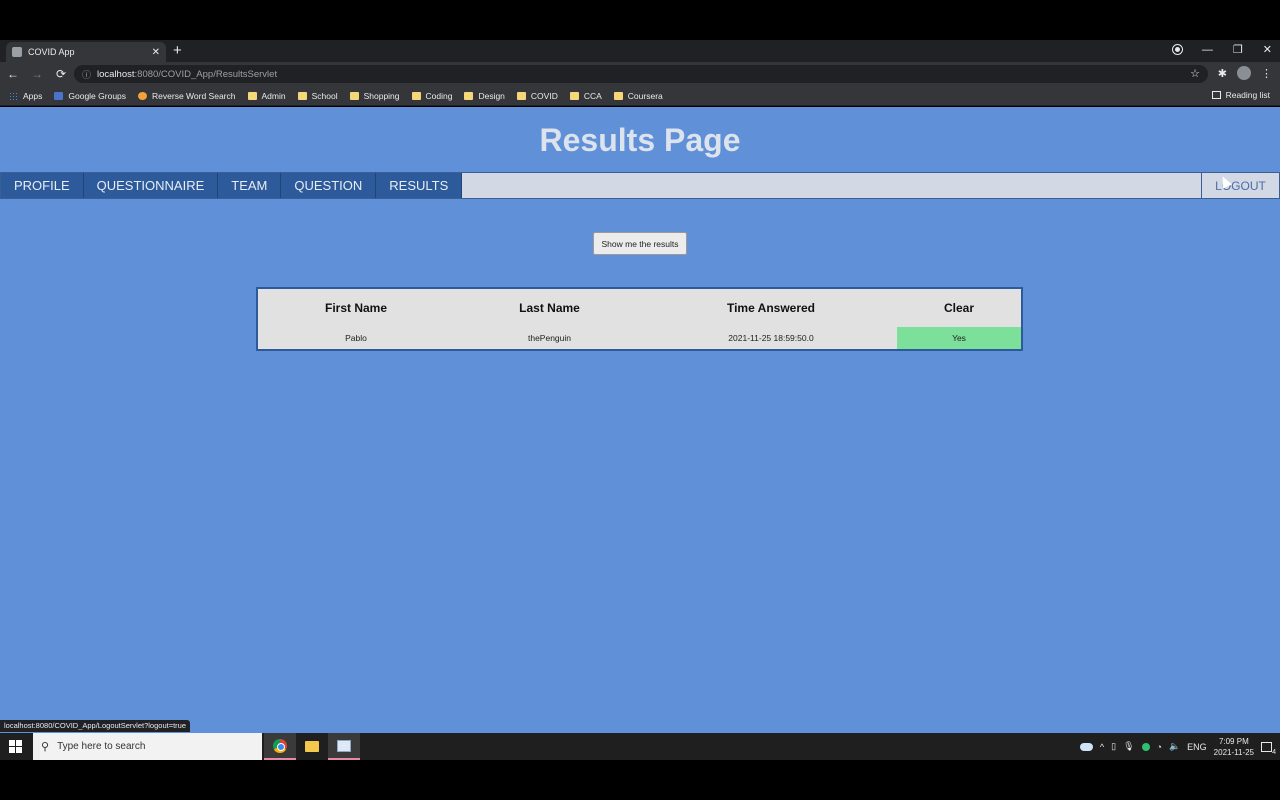  What do you see at coordinates (266, 96) in the screenshot?
I see `bookmark-item: Admin` at bounding box center [266, 96].